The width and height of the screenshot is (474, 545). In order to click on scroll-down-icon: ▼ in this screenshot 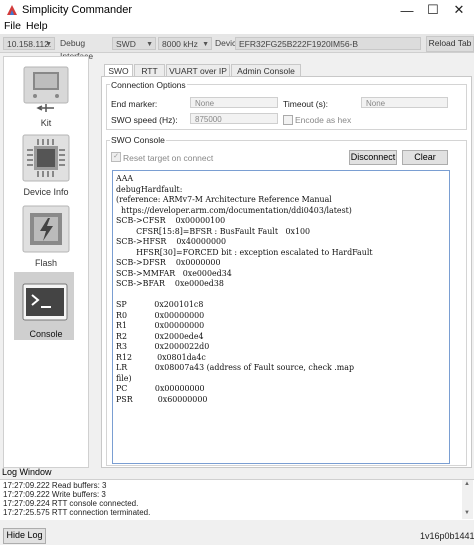, I will do `click(467, 513)`.